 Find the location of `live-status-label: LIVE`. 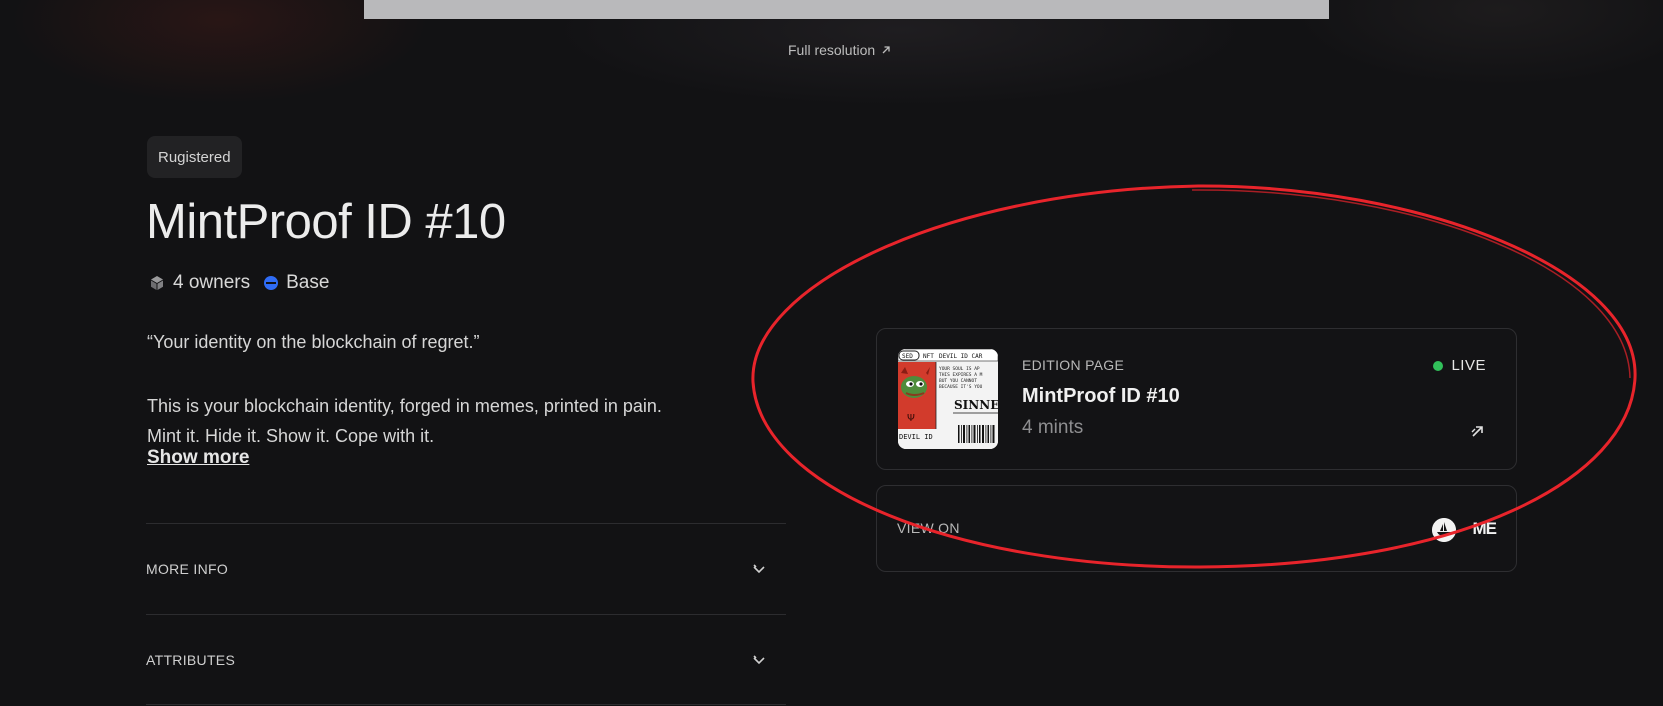

live-status-label: LIVE is located at coordinates (1468, 365).